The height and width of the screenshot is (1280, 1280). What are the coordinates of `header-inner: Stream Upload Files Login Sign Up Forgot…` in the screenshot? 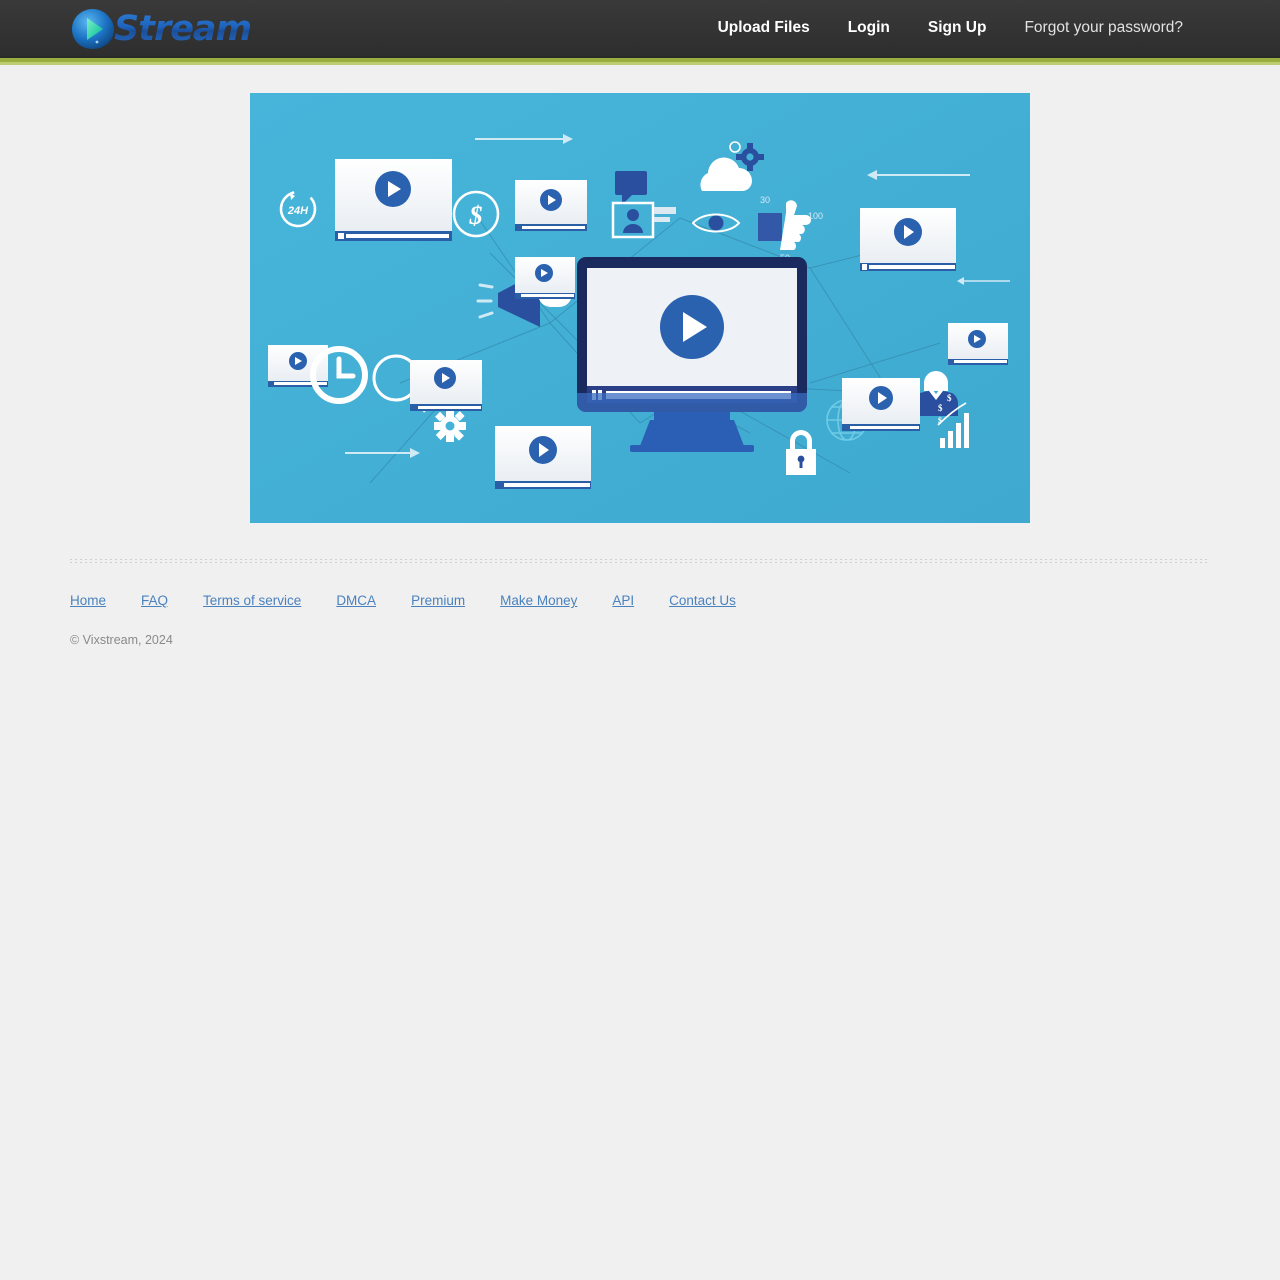 It's located at (640, 28).